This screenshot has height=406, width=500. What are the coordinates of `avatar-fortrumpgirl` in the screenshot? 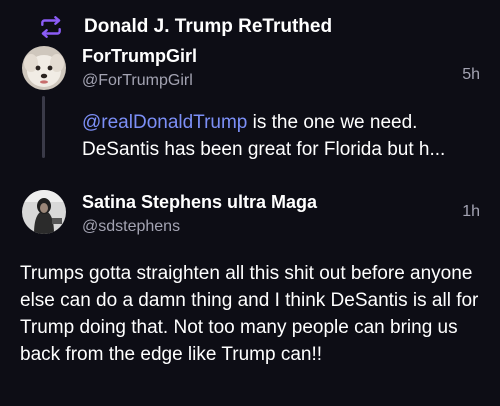 It's located at (44, 68).